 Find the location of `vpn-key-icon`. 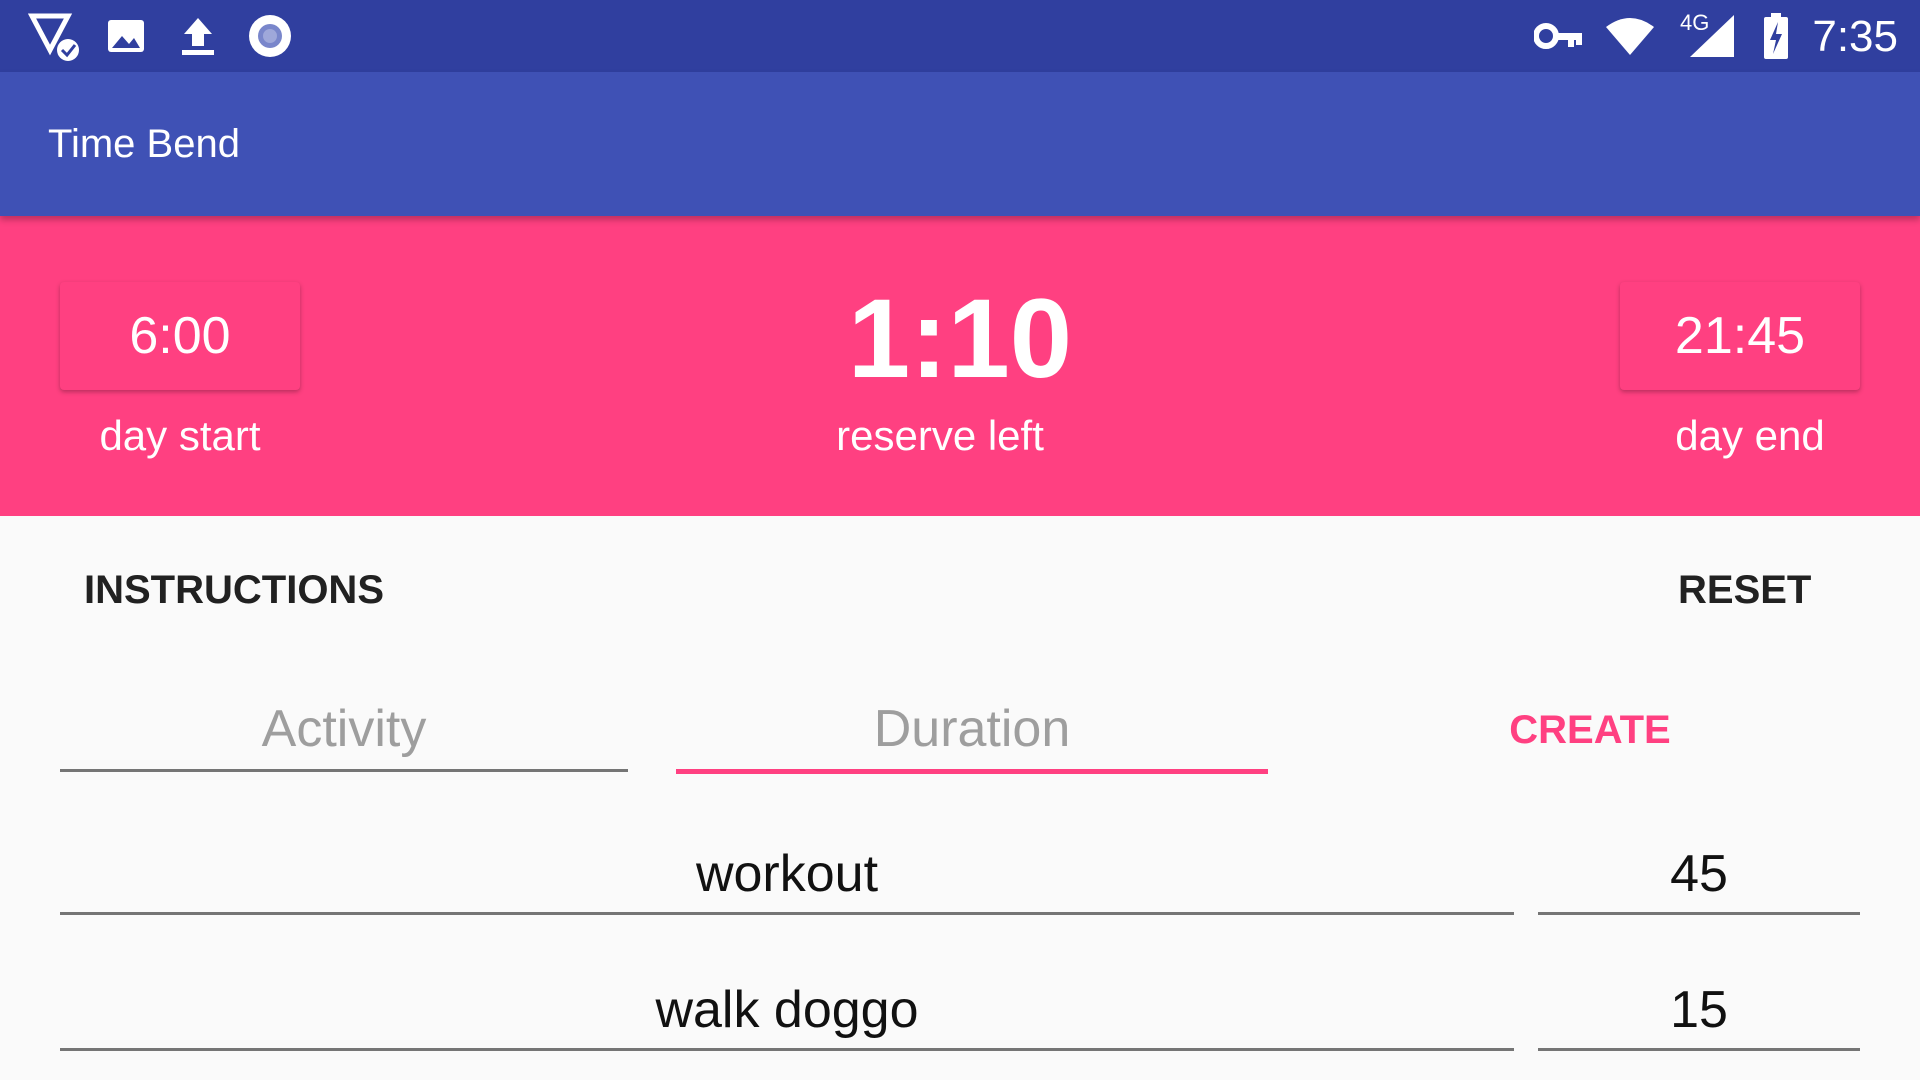

vpn-key-icon is located at coordinates (1559, 36).